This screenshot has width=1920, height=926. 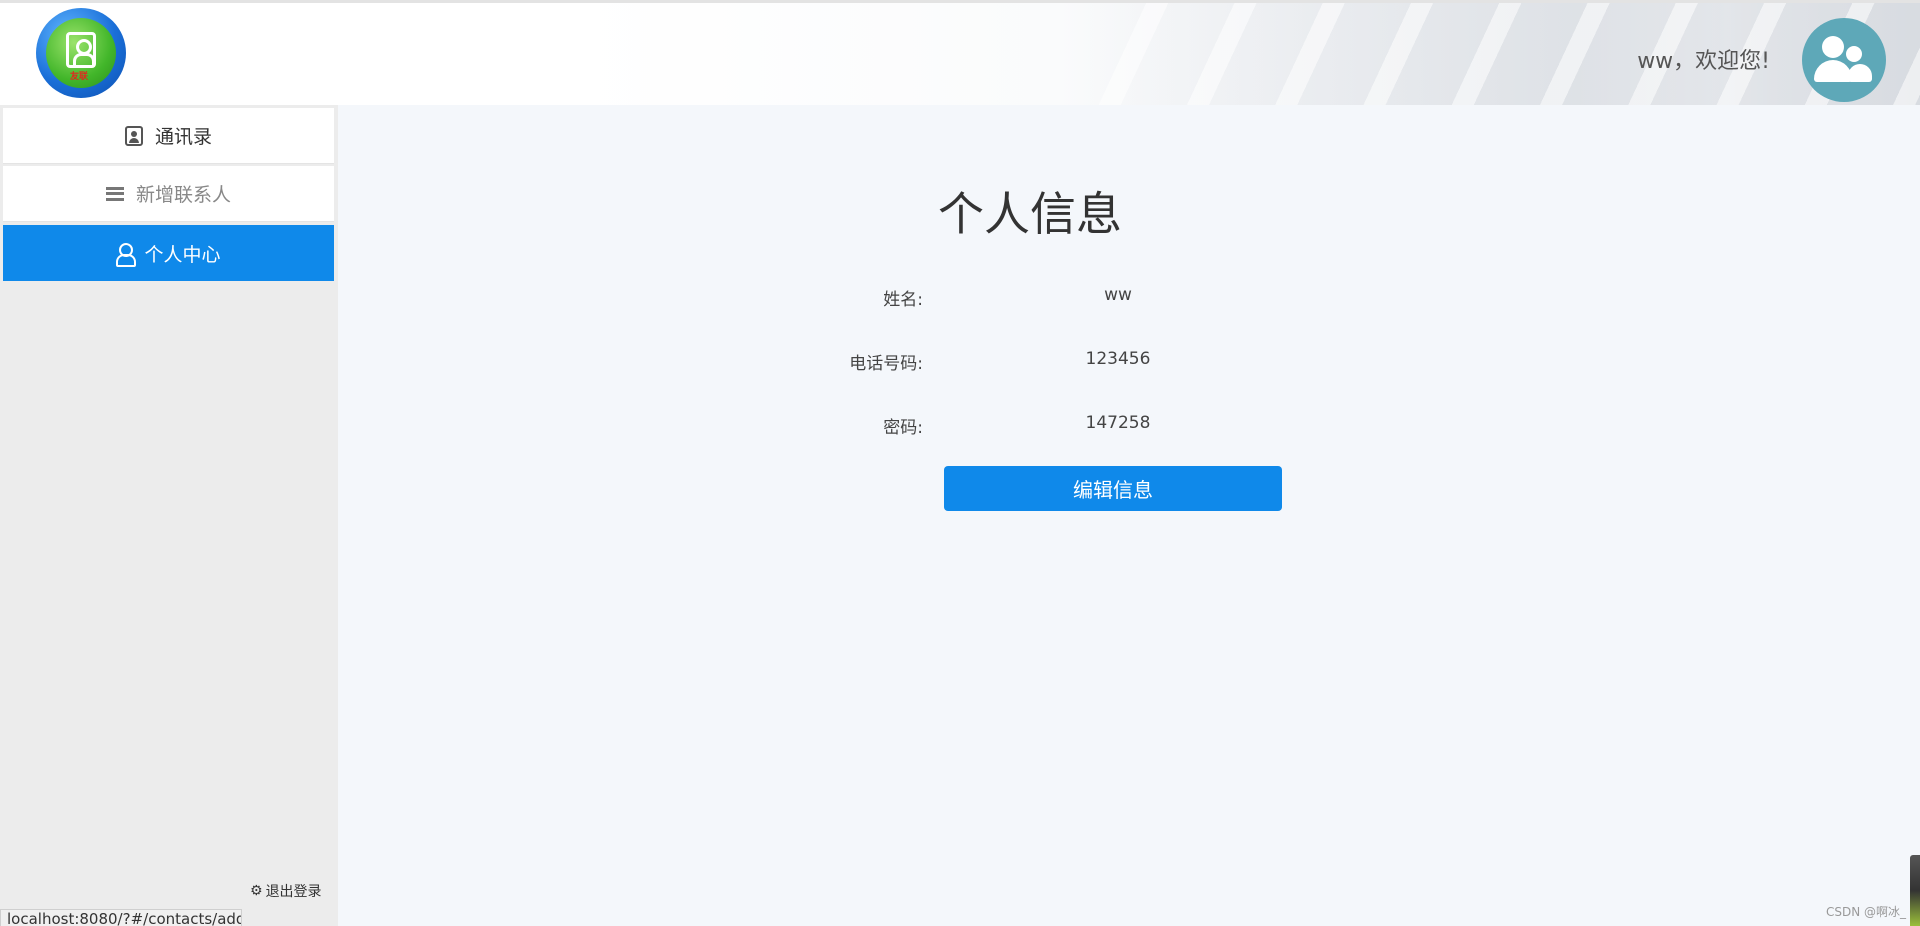 What do you see at coordinates (182, 254) in the screenshot?
I see `sidebar-item-label: 个人中心` at bounding box center [182, 254].